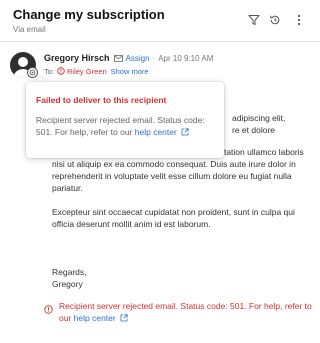 The width and height of the screenshot is (320, 343). I want to click on ticket-channel: Via email, so click(29, 29).